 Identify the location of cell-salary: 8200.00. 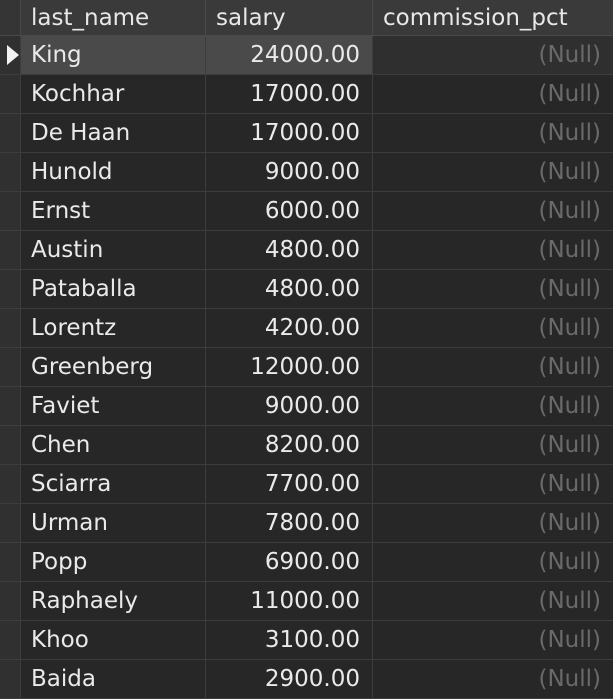
(289, 445).